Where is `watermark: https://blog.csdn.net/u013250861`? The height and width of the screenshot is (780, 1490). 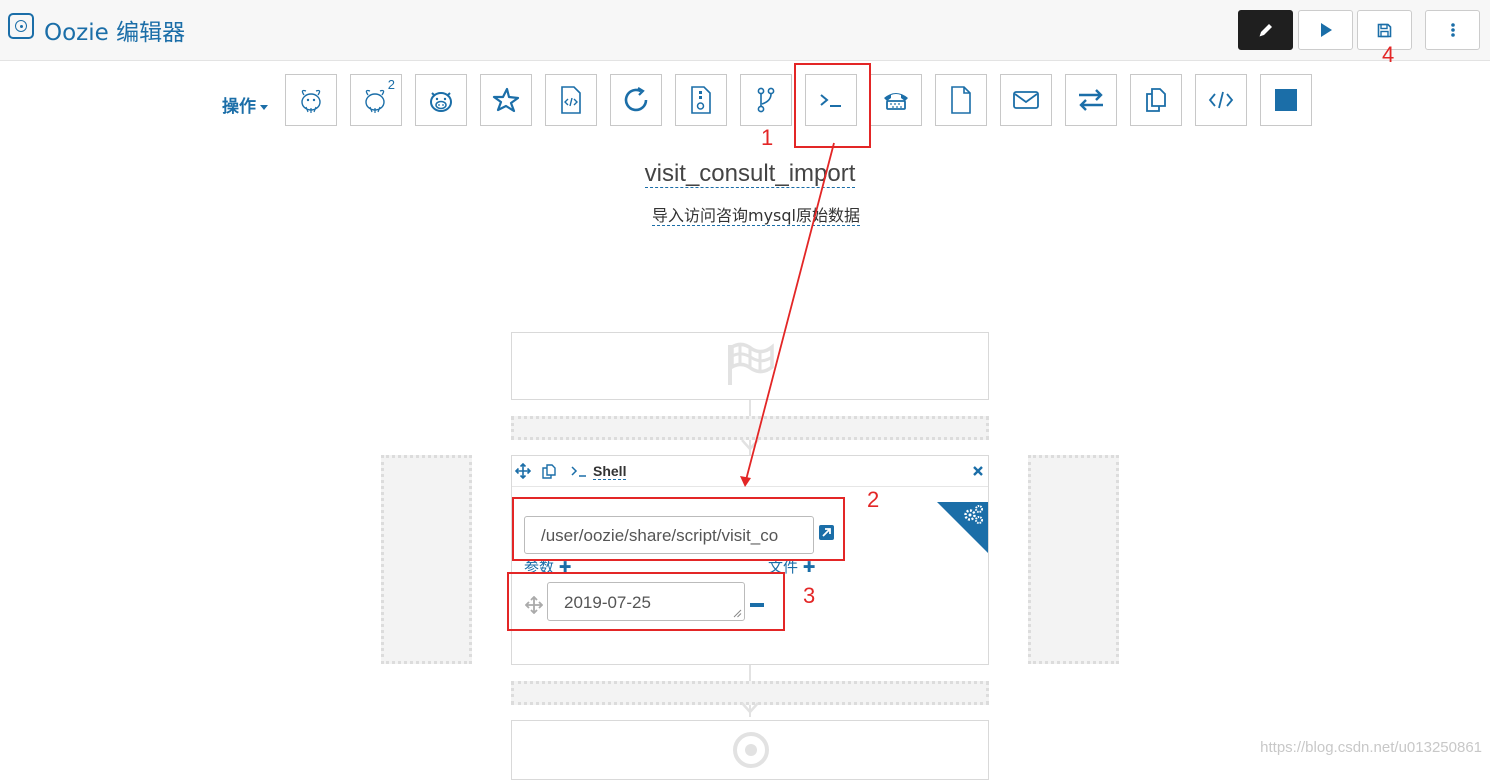 watermark: https://blog.csdn.net/u013250861 is located at coordinates (1371, 747).